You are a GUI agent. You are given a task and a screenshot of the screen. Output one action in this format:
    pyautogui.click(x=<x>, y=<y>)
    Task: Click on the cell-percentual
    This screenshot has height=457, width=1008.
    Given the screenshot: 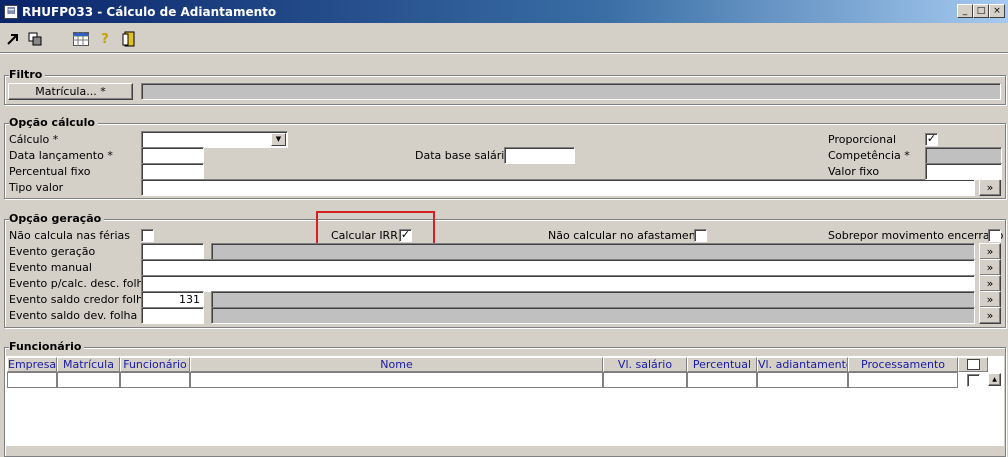 What is the action you would take?
    pyautogui.click(x=722, y=380)
    